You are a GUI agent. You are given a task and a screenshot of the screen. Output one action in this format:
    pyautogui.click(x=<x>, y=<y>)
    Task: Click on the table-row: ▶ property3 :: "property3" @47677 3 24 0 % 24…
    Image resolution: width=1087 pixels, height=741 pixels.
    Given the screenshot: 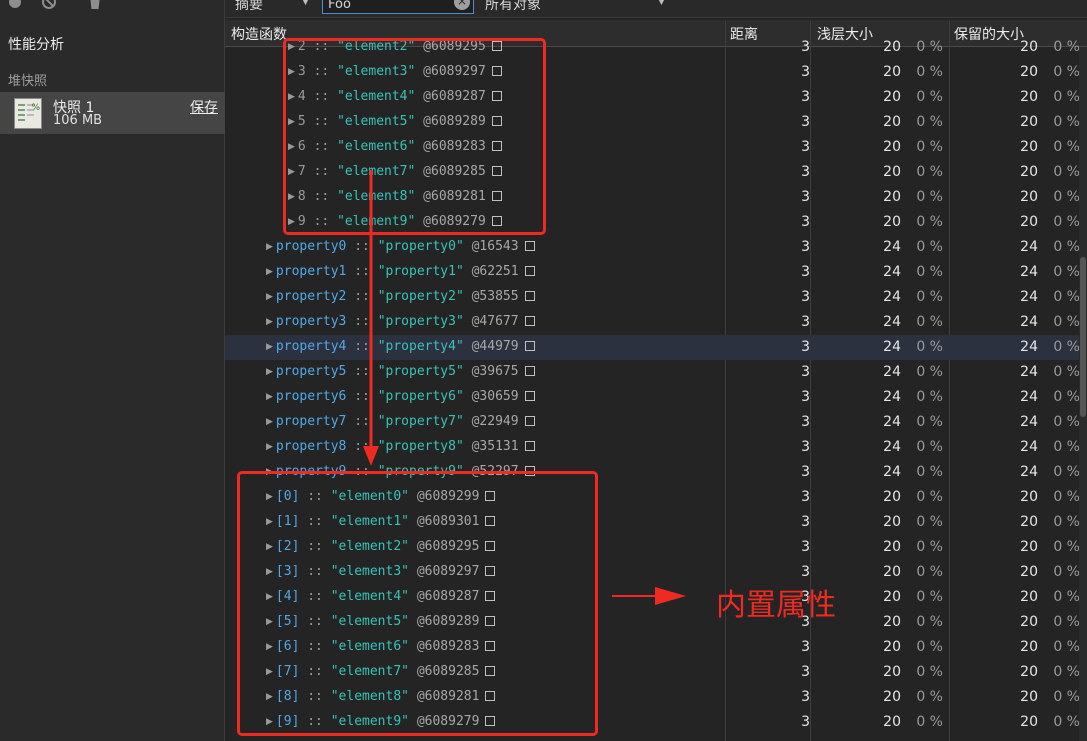 What is the action you would take?
    pyautogui.click(x=656, y=322)
    